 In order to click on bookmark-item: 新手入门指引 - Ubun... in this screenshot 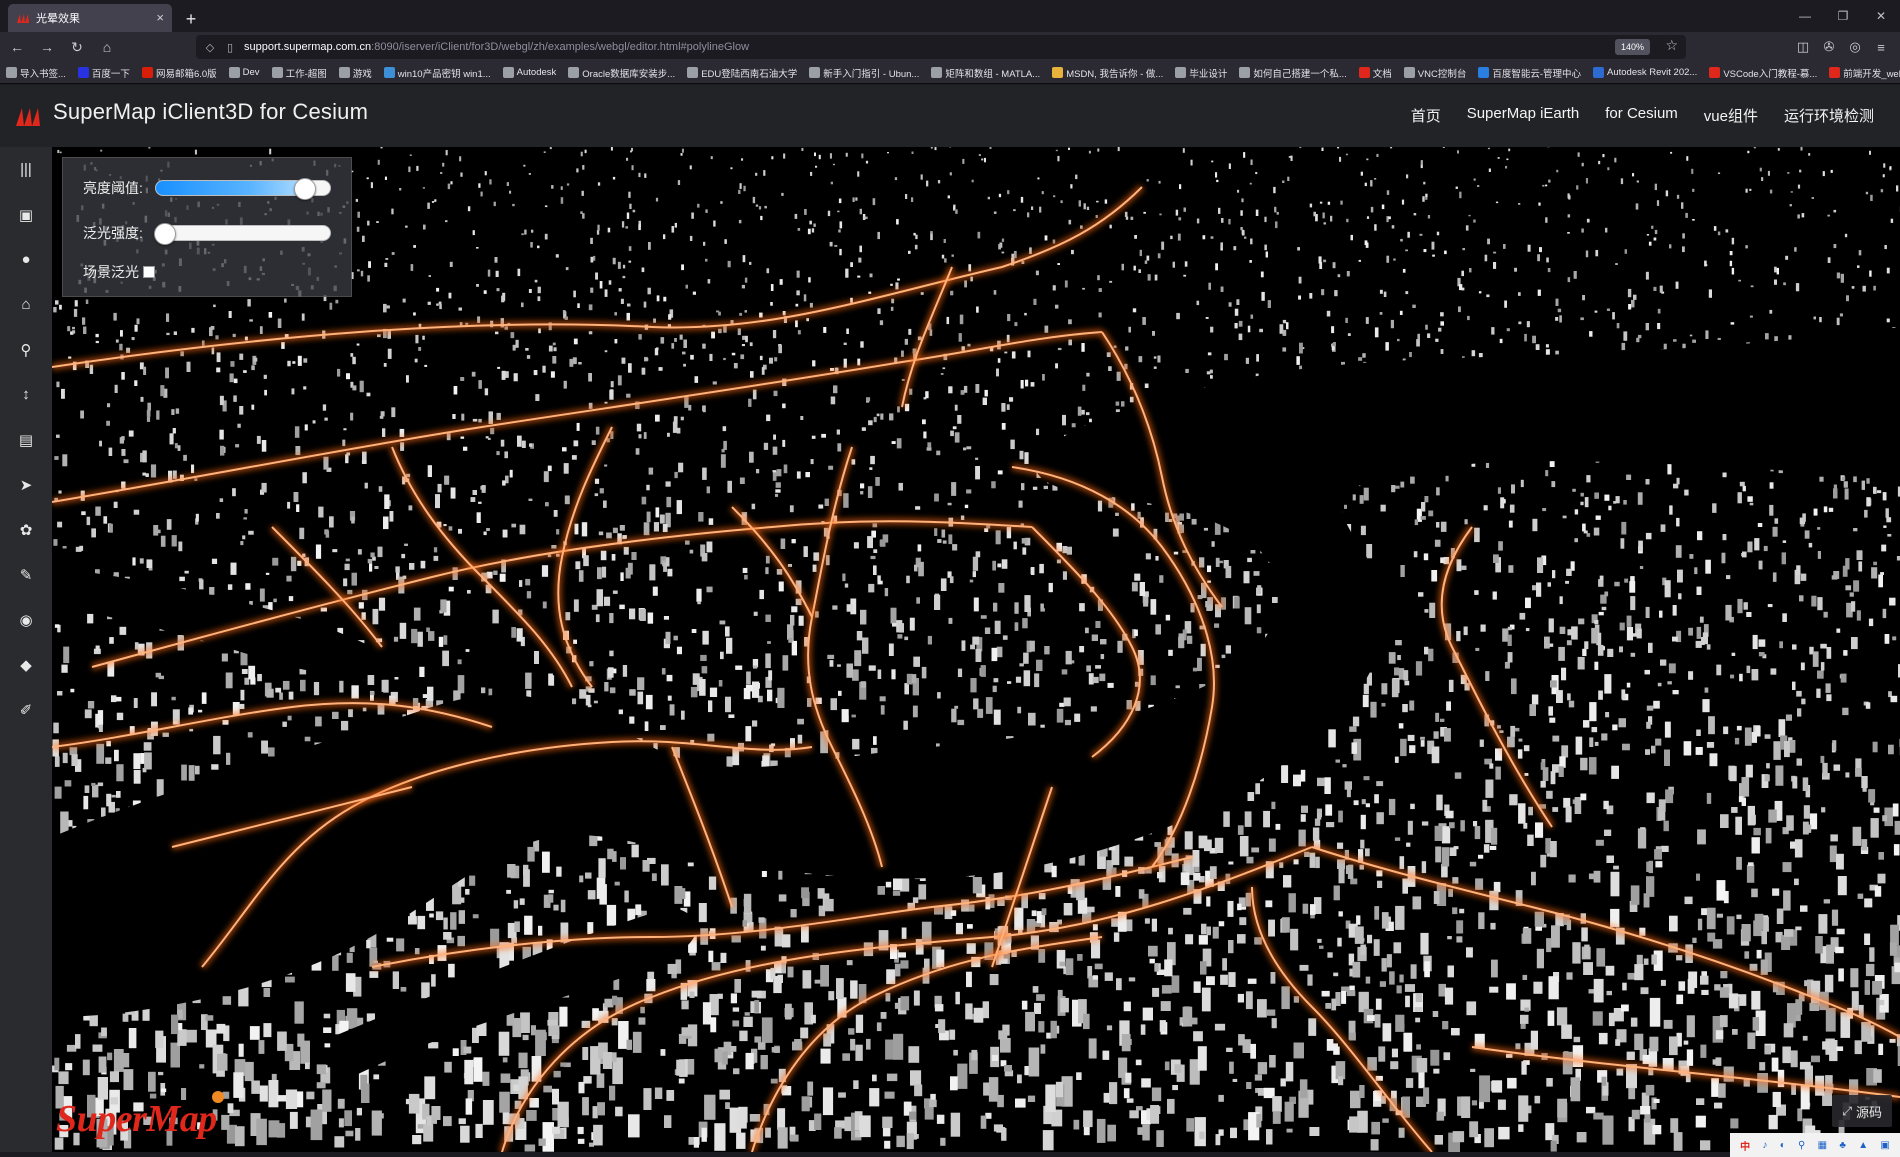, I will do `click(864, 73)`.